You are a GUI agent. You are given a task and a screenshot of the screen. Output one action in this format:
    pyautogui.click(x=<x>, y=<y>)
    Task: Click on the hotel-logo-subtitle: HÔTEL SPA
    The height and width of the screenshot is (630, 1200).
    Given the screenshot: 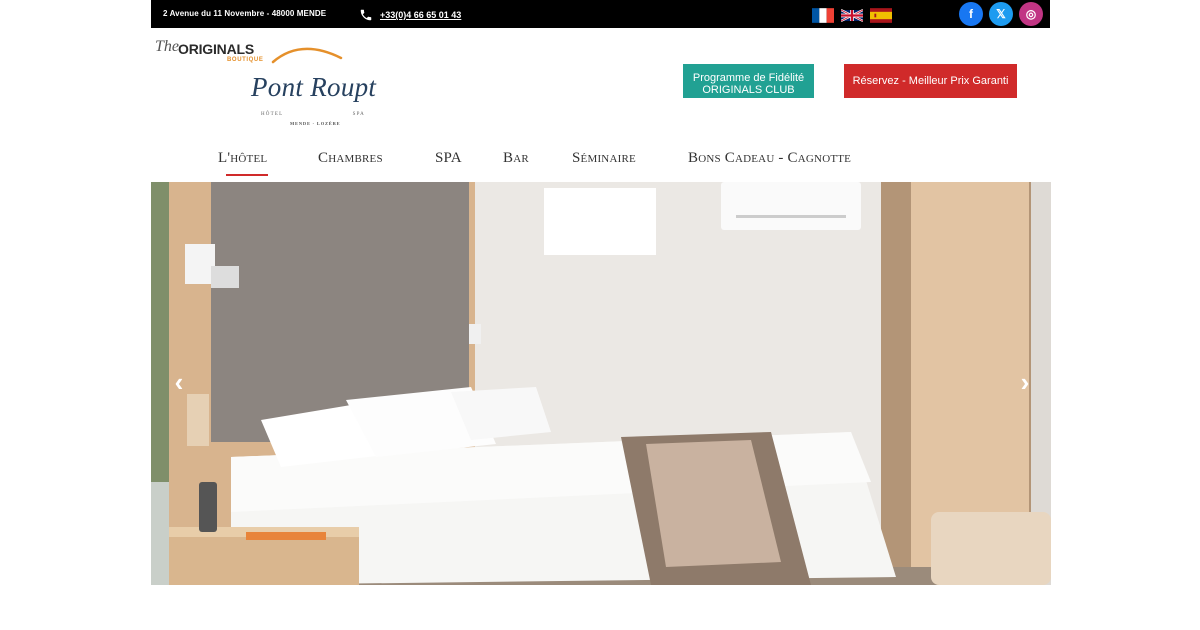 What is the action you would take?
    pyautogui.click(x=313, y=114)
    